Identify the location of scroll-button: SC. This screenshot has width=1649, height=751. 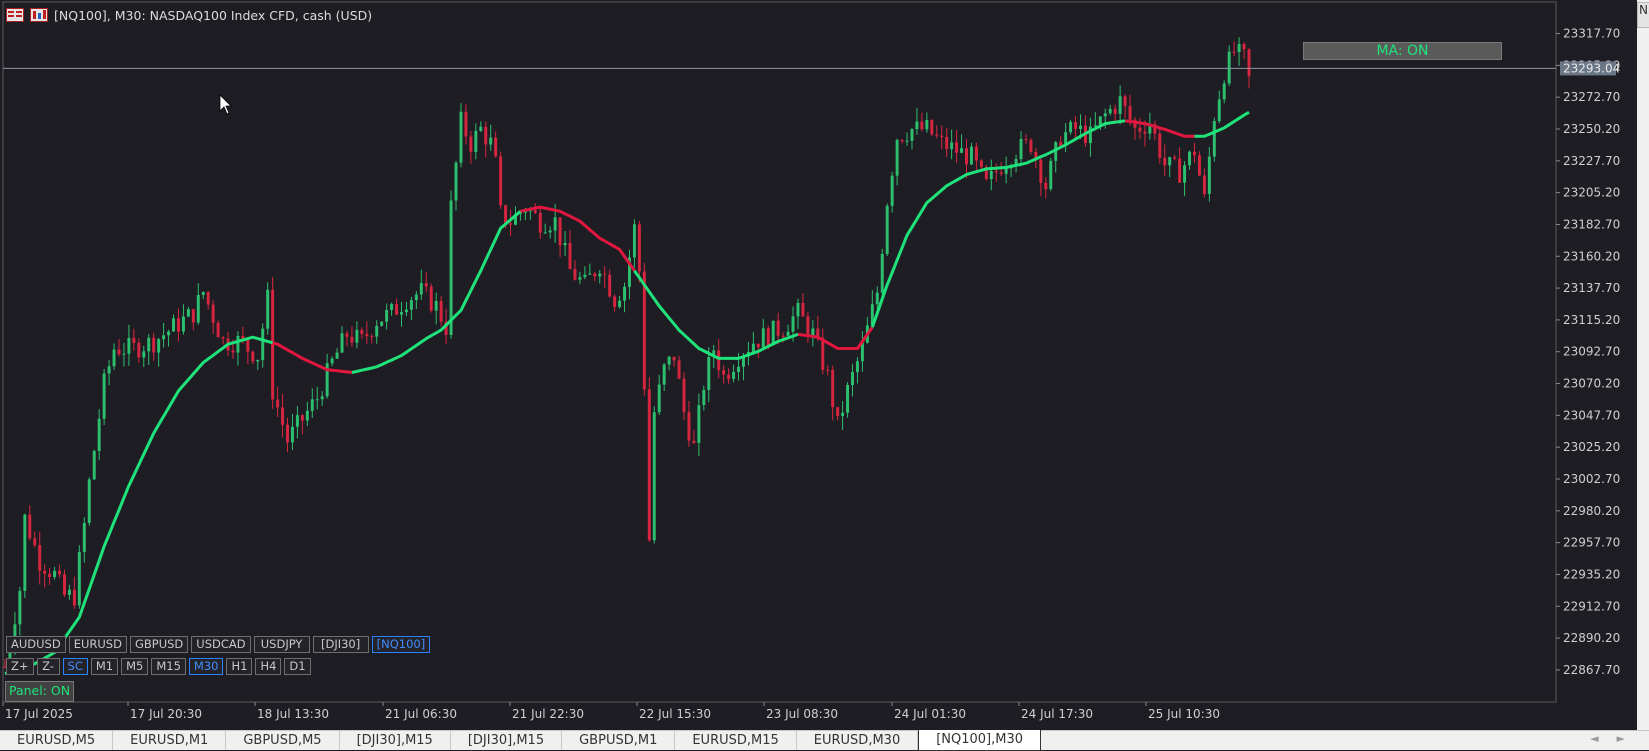
(75, 666).